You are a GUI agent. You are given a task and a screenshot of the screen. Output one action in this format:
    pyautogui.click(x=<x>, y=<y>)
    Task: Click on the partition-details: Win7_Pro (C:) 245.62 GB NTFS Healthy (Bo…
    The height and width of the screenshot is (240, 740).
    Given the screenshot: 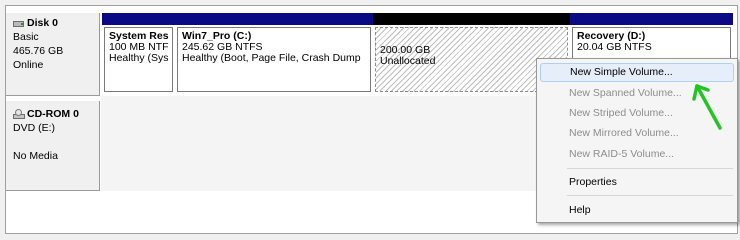 What is the action you would take?
    pyautogui.click(x=274, y=59)
    